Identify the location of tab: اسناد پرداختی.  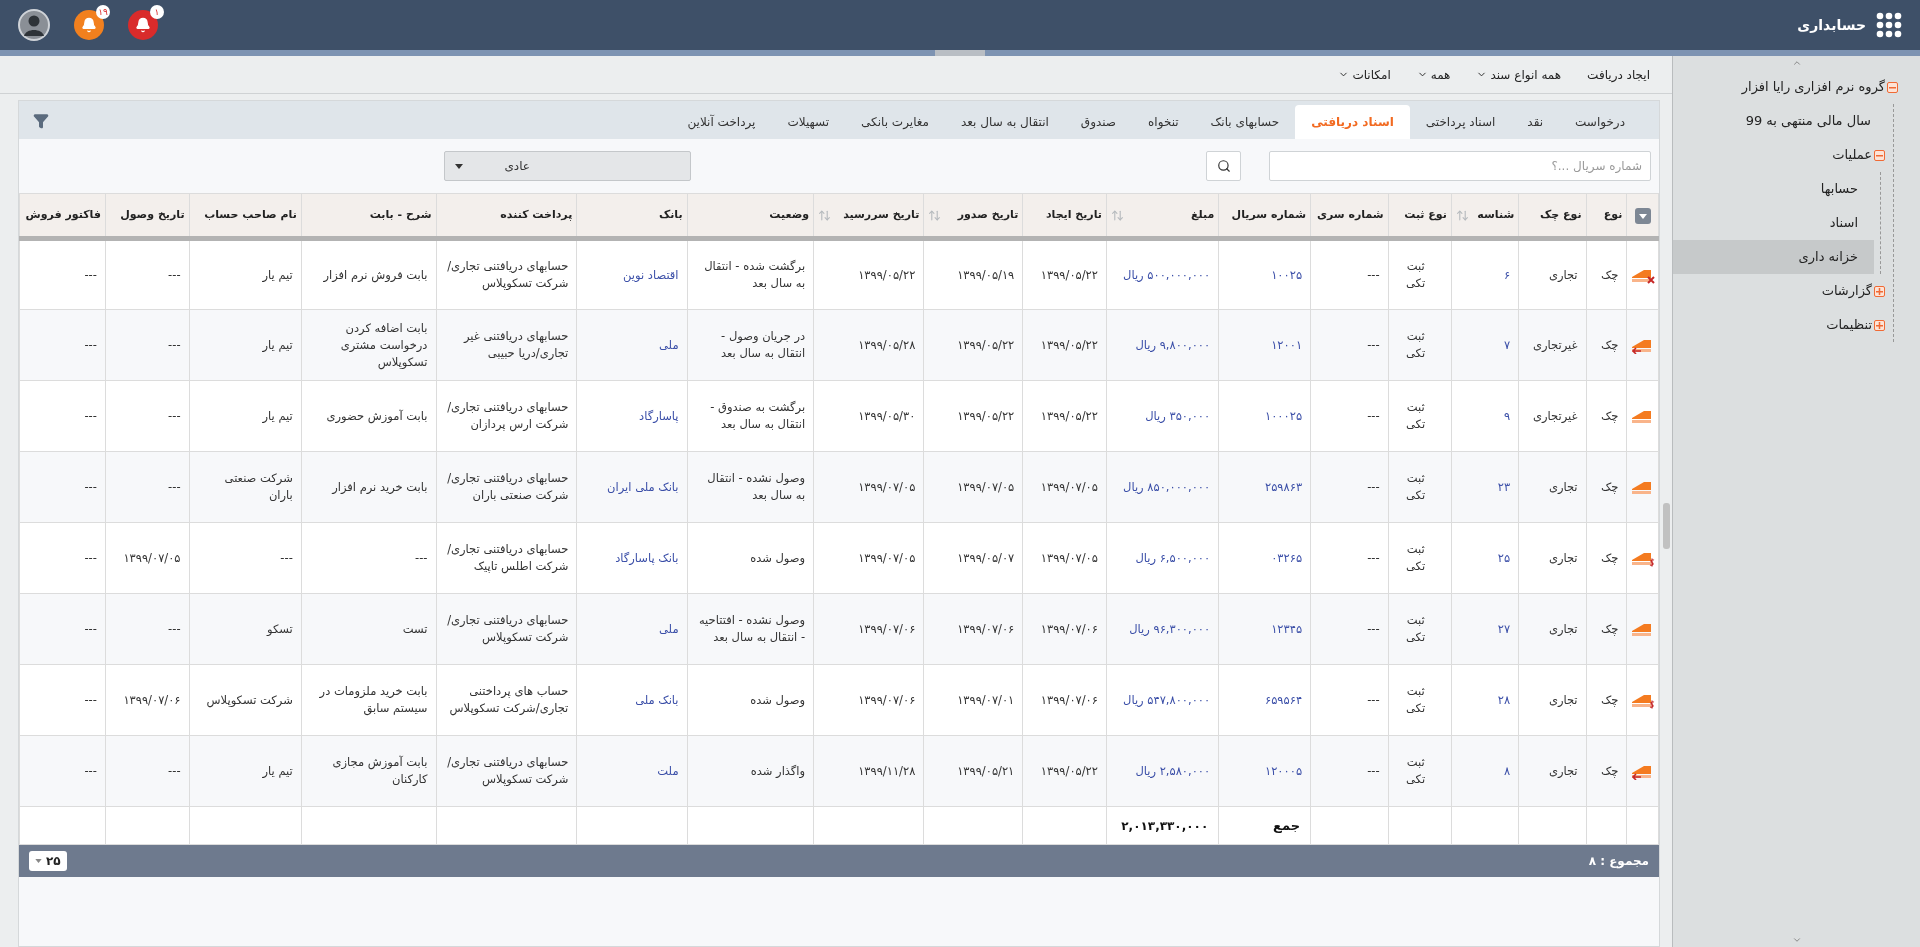
(1460, 122).